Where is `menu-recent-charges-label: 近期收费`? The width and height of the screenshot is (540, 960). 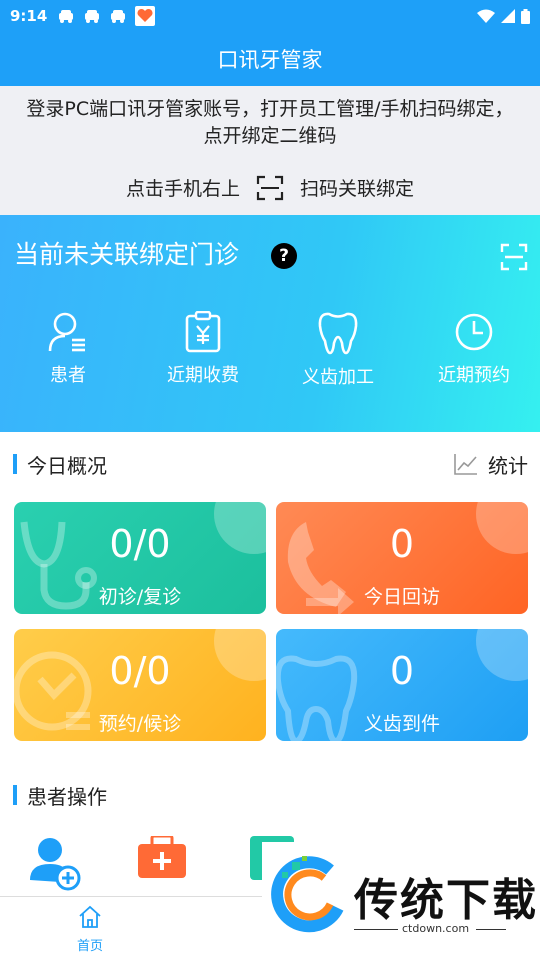
menu-recent-charges-label: 近期收费 is located at coordinates (203, 375).